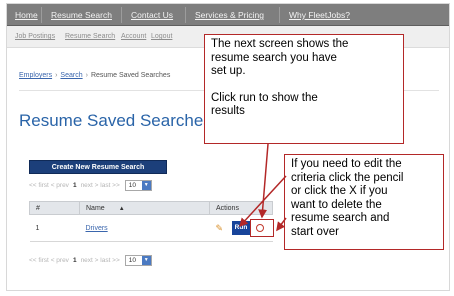 This screenshot has height=296, width=454. I want to click on callout-line: resume search you have, so click(274, 57).